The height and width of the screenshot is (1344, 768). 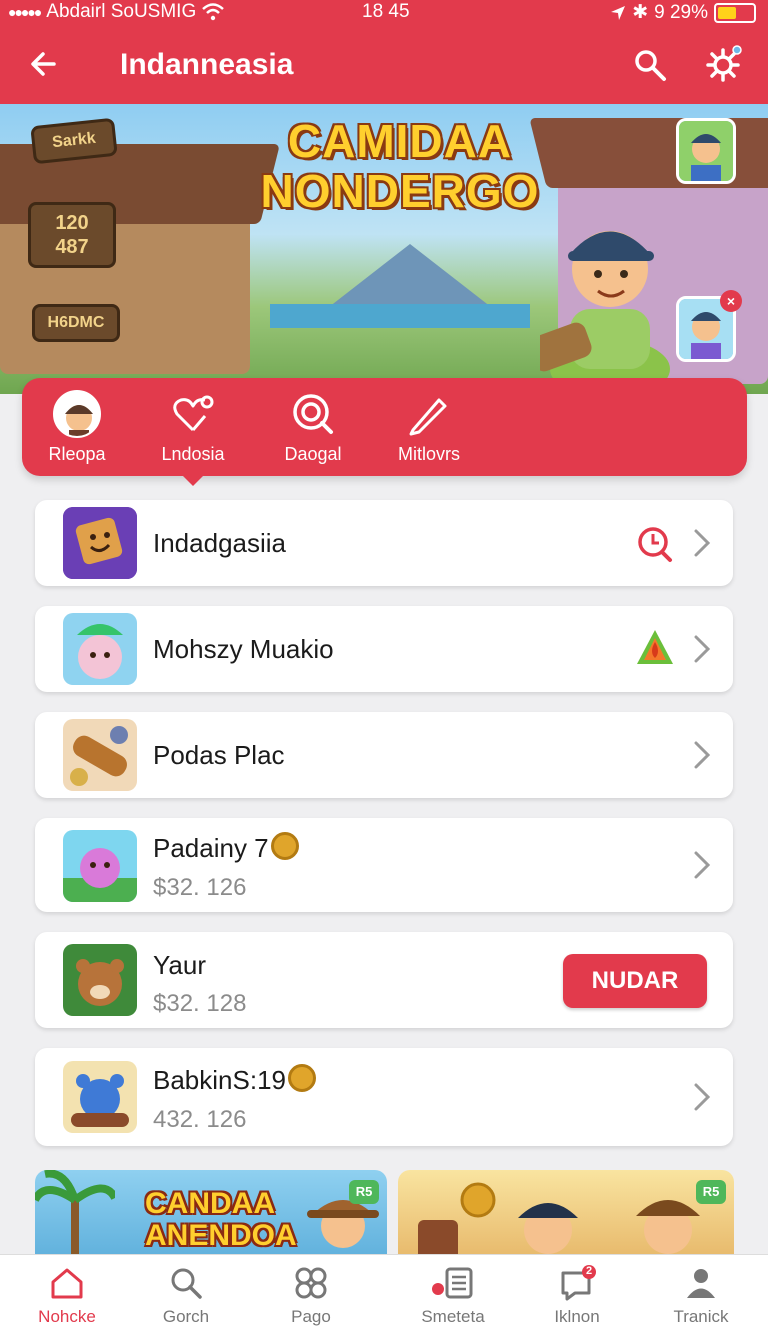 I want to click on settings-icon, so click(x=724, y=64).